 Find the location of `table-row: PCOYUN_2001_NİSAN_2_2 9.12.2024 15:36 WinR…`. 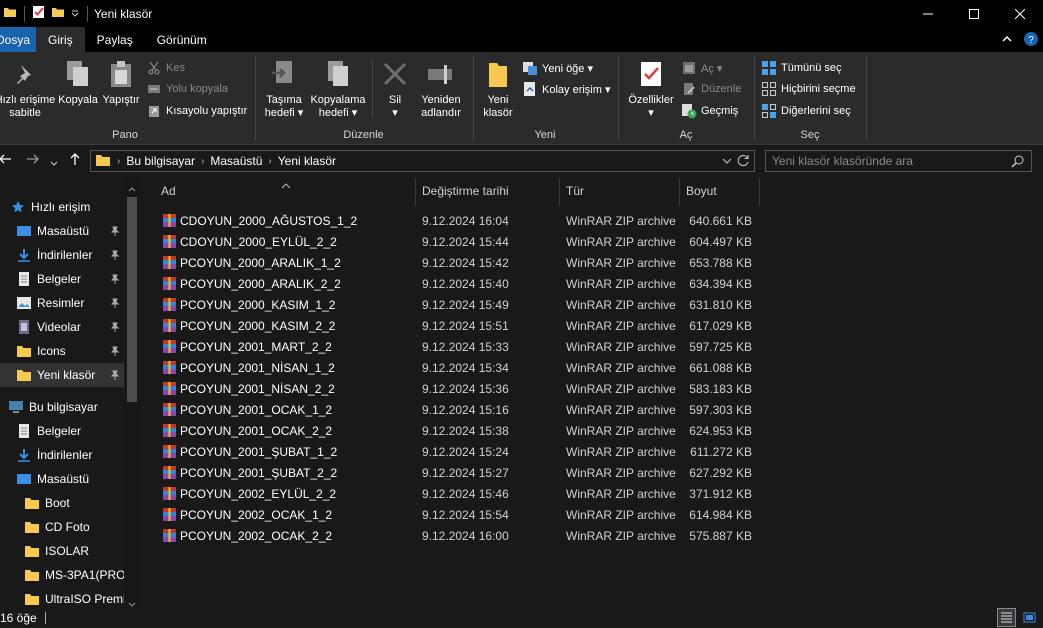

table-row: PCOYUN_2001_NİSAN_2_2 9.12.2024 15:36 WinR… is located at coordinates (458, 388).